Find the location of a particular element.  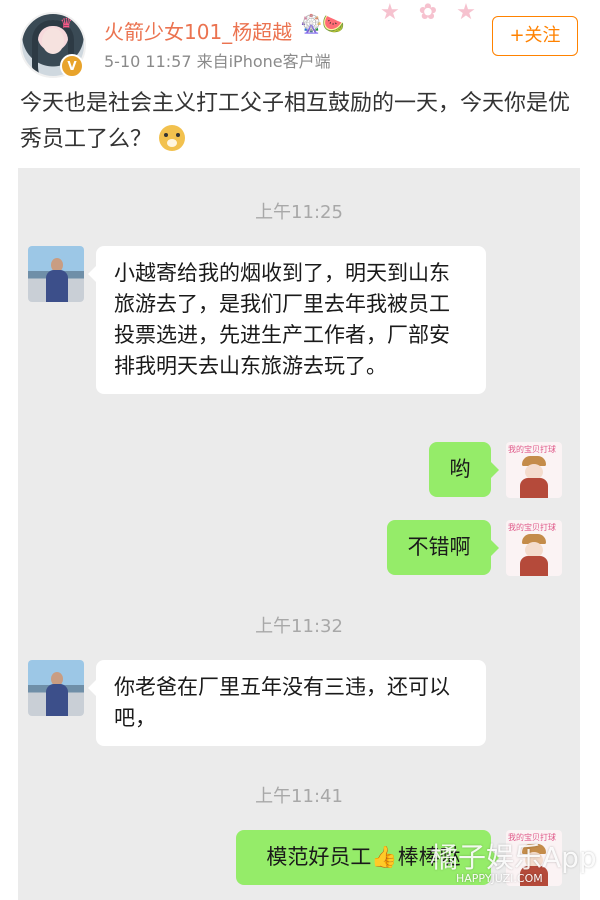

chat-time-stamp: 上午11:25 is located at coordinates (299, 212).